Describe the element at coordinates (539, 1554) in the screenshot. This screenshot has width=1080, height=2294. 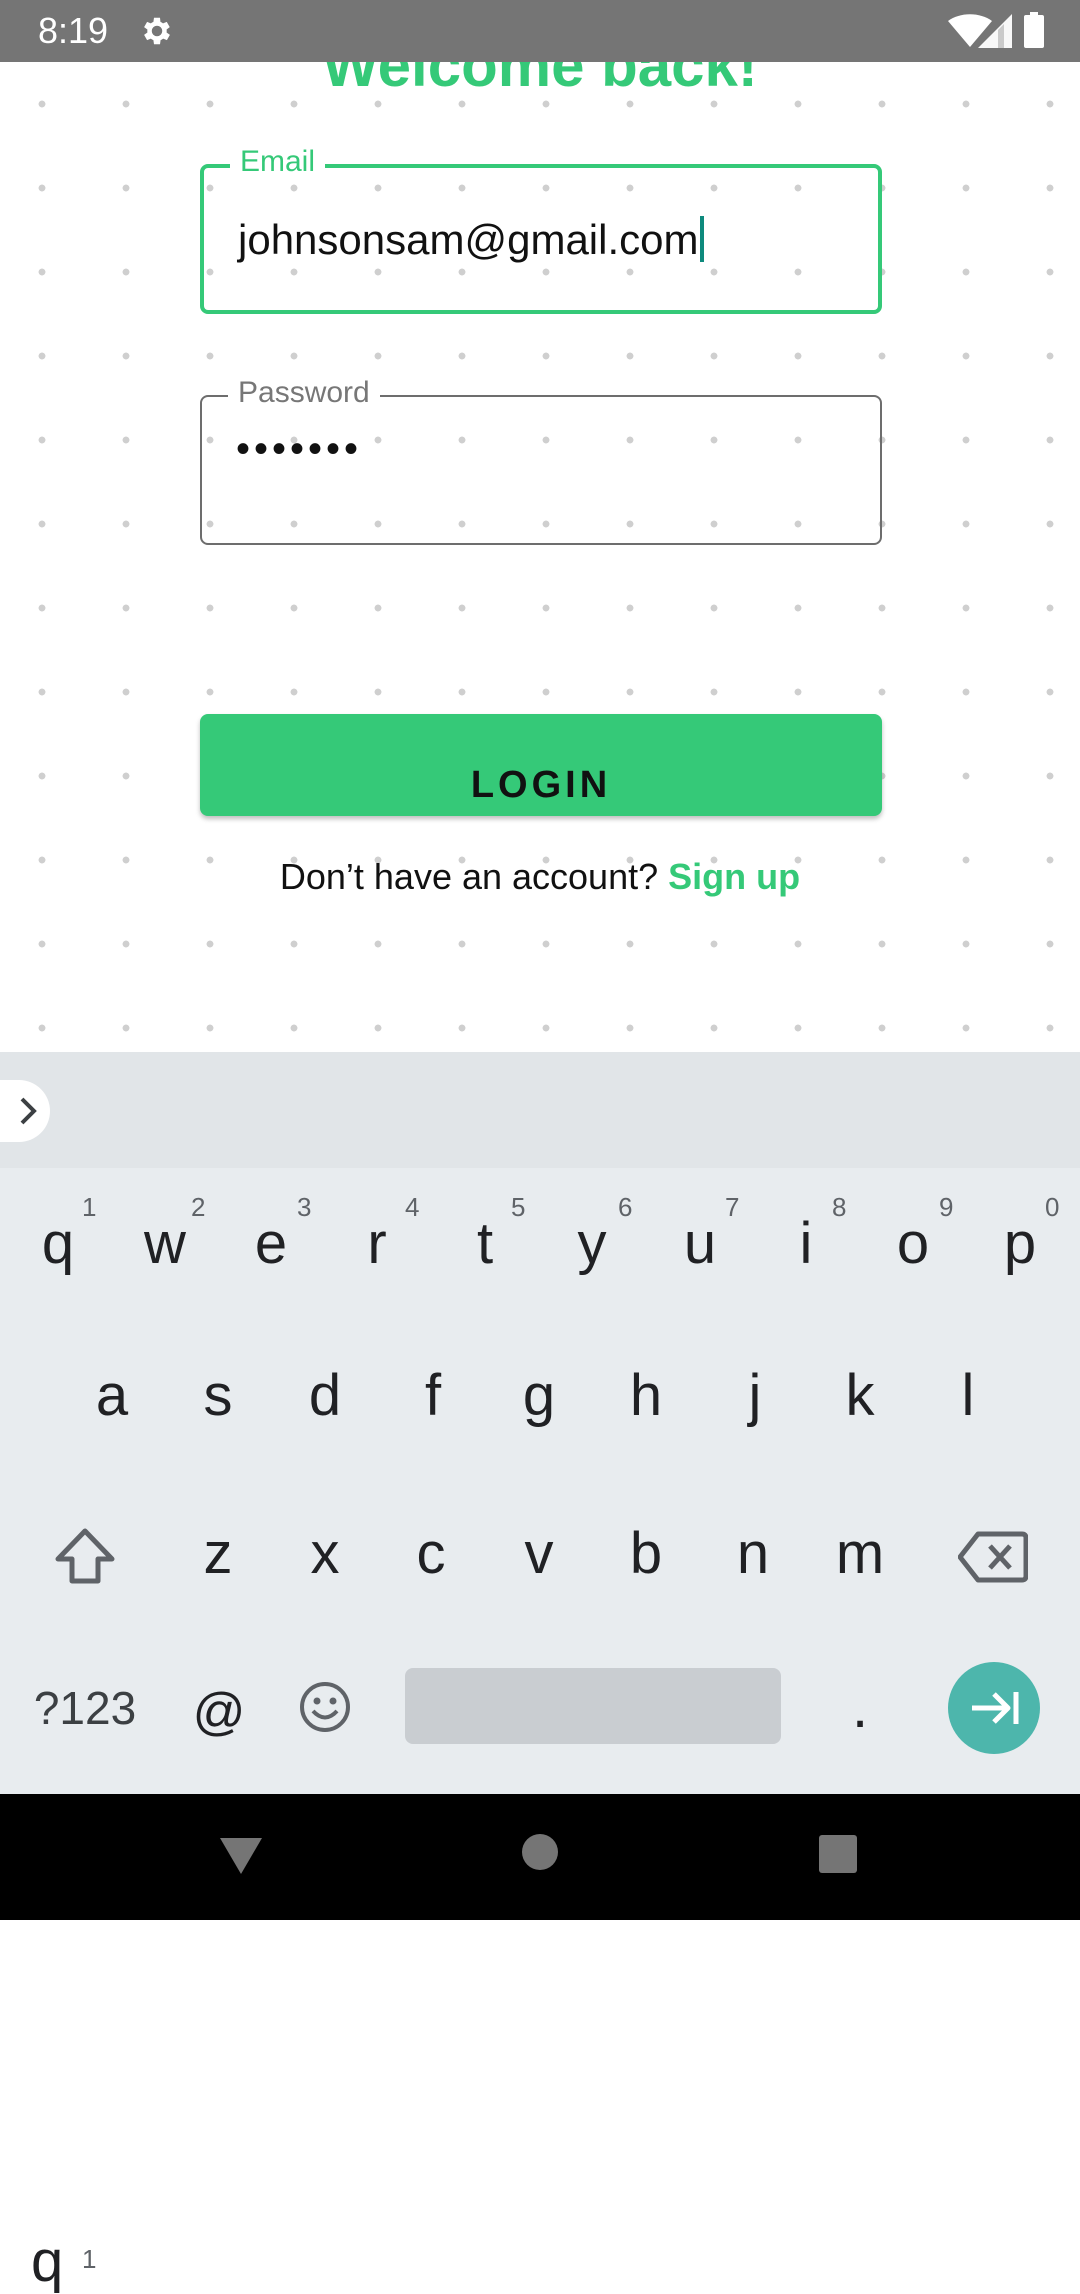
I see `key-v: v` at that location.